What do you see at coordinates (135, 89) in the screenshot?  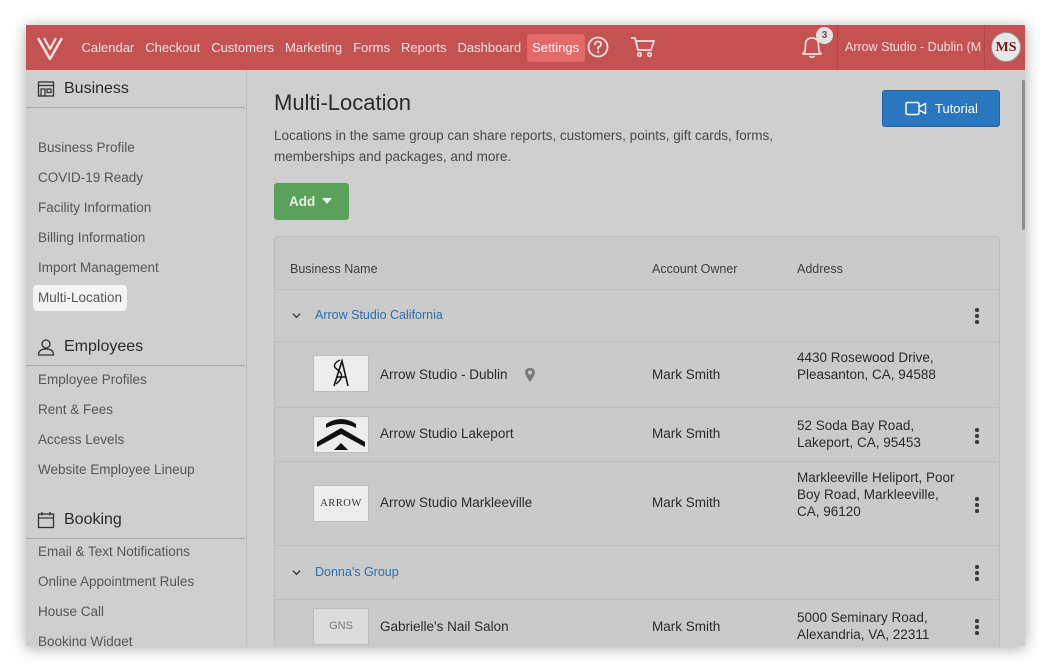 I see `sidebar-section-business: Business` at bounding box center [135, 89].